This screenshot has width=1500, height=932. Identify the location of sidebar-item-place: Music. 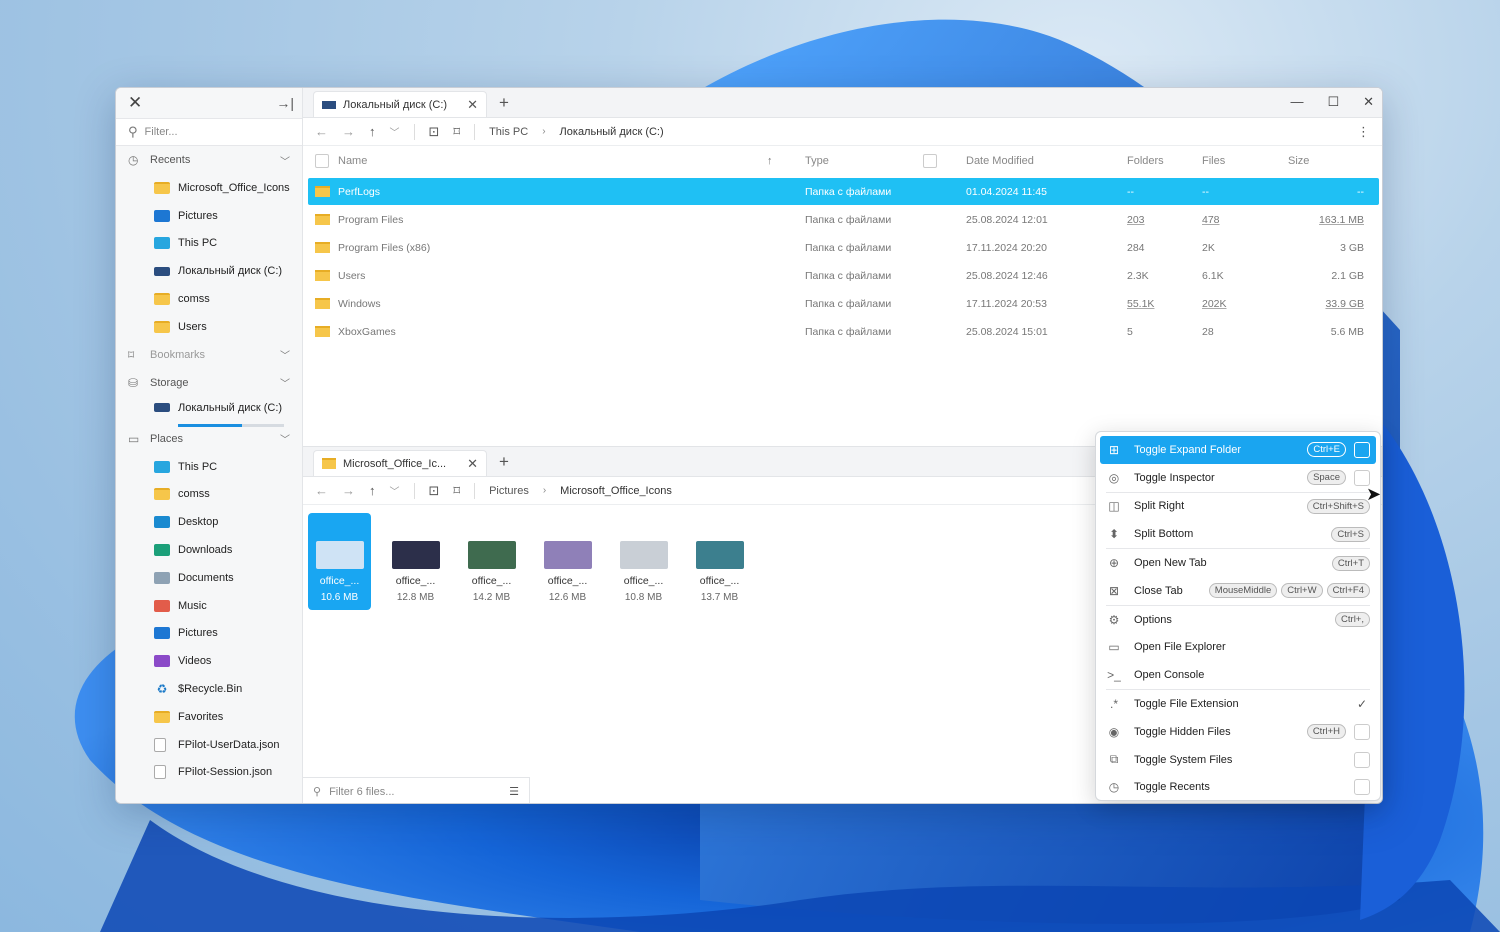
(209, 606).